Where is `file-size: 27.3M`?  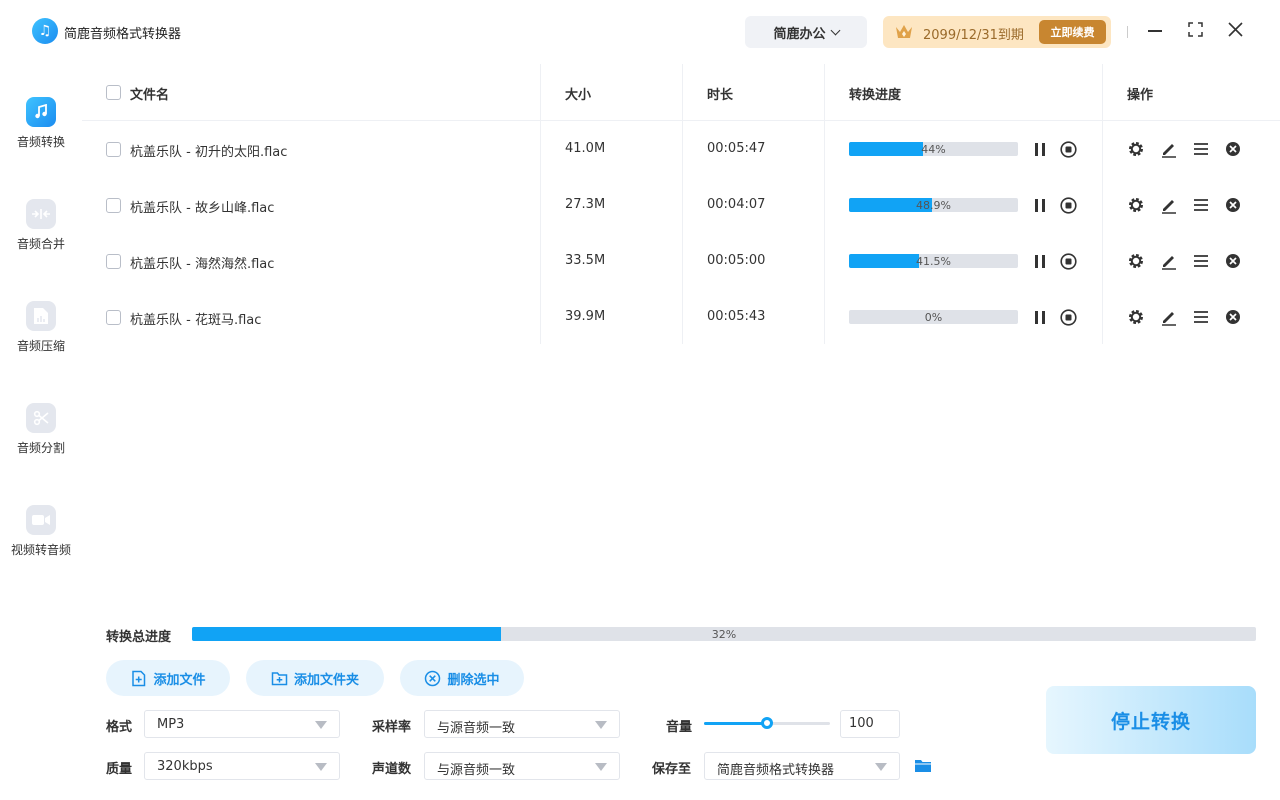
file-size: 27.3M is located at coordinates (585, 204).